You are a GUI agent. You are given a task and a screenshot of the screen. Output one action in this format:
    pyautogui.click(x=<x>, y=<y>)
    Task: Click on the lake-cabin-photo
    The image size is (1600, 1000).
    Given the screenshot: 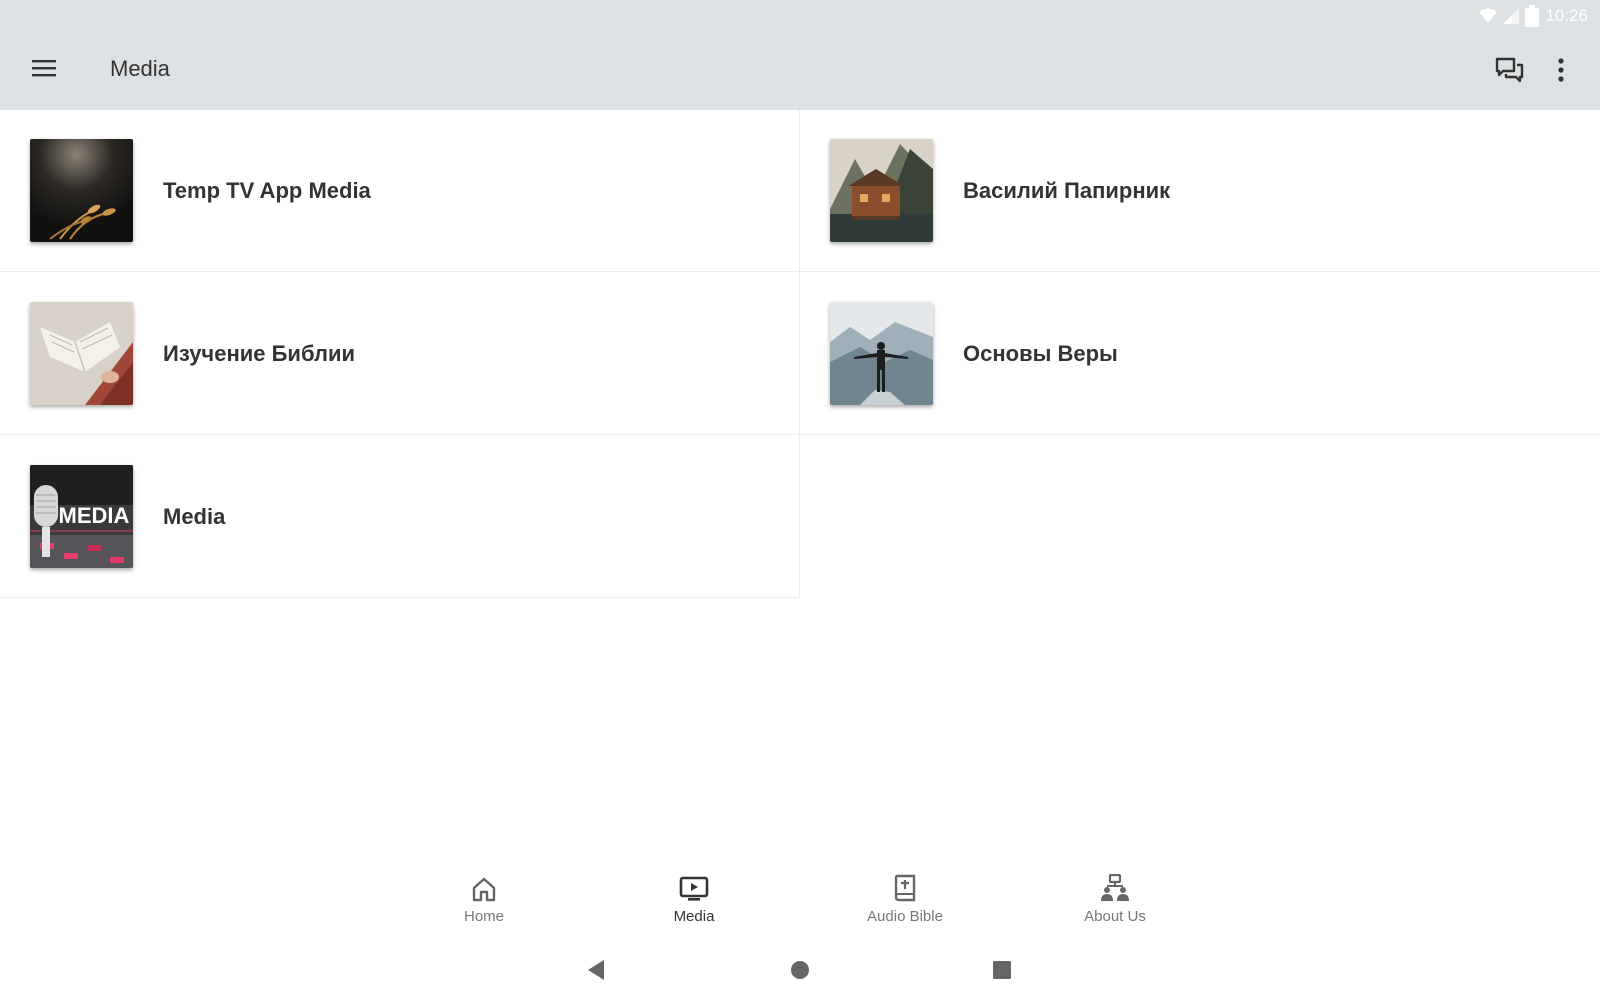 What is the action you would take?
    pyautogui.click(x=881, y=190)
    